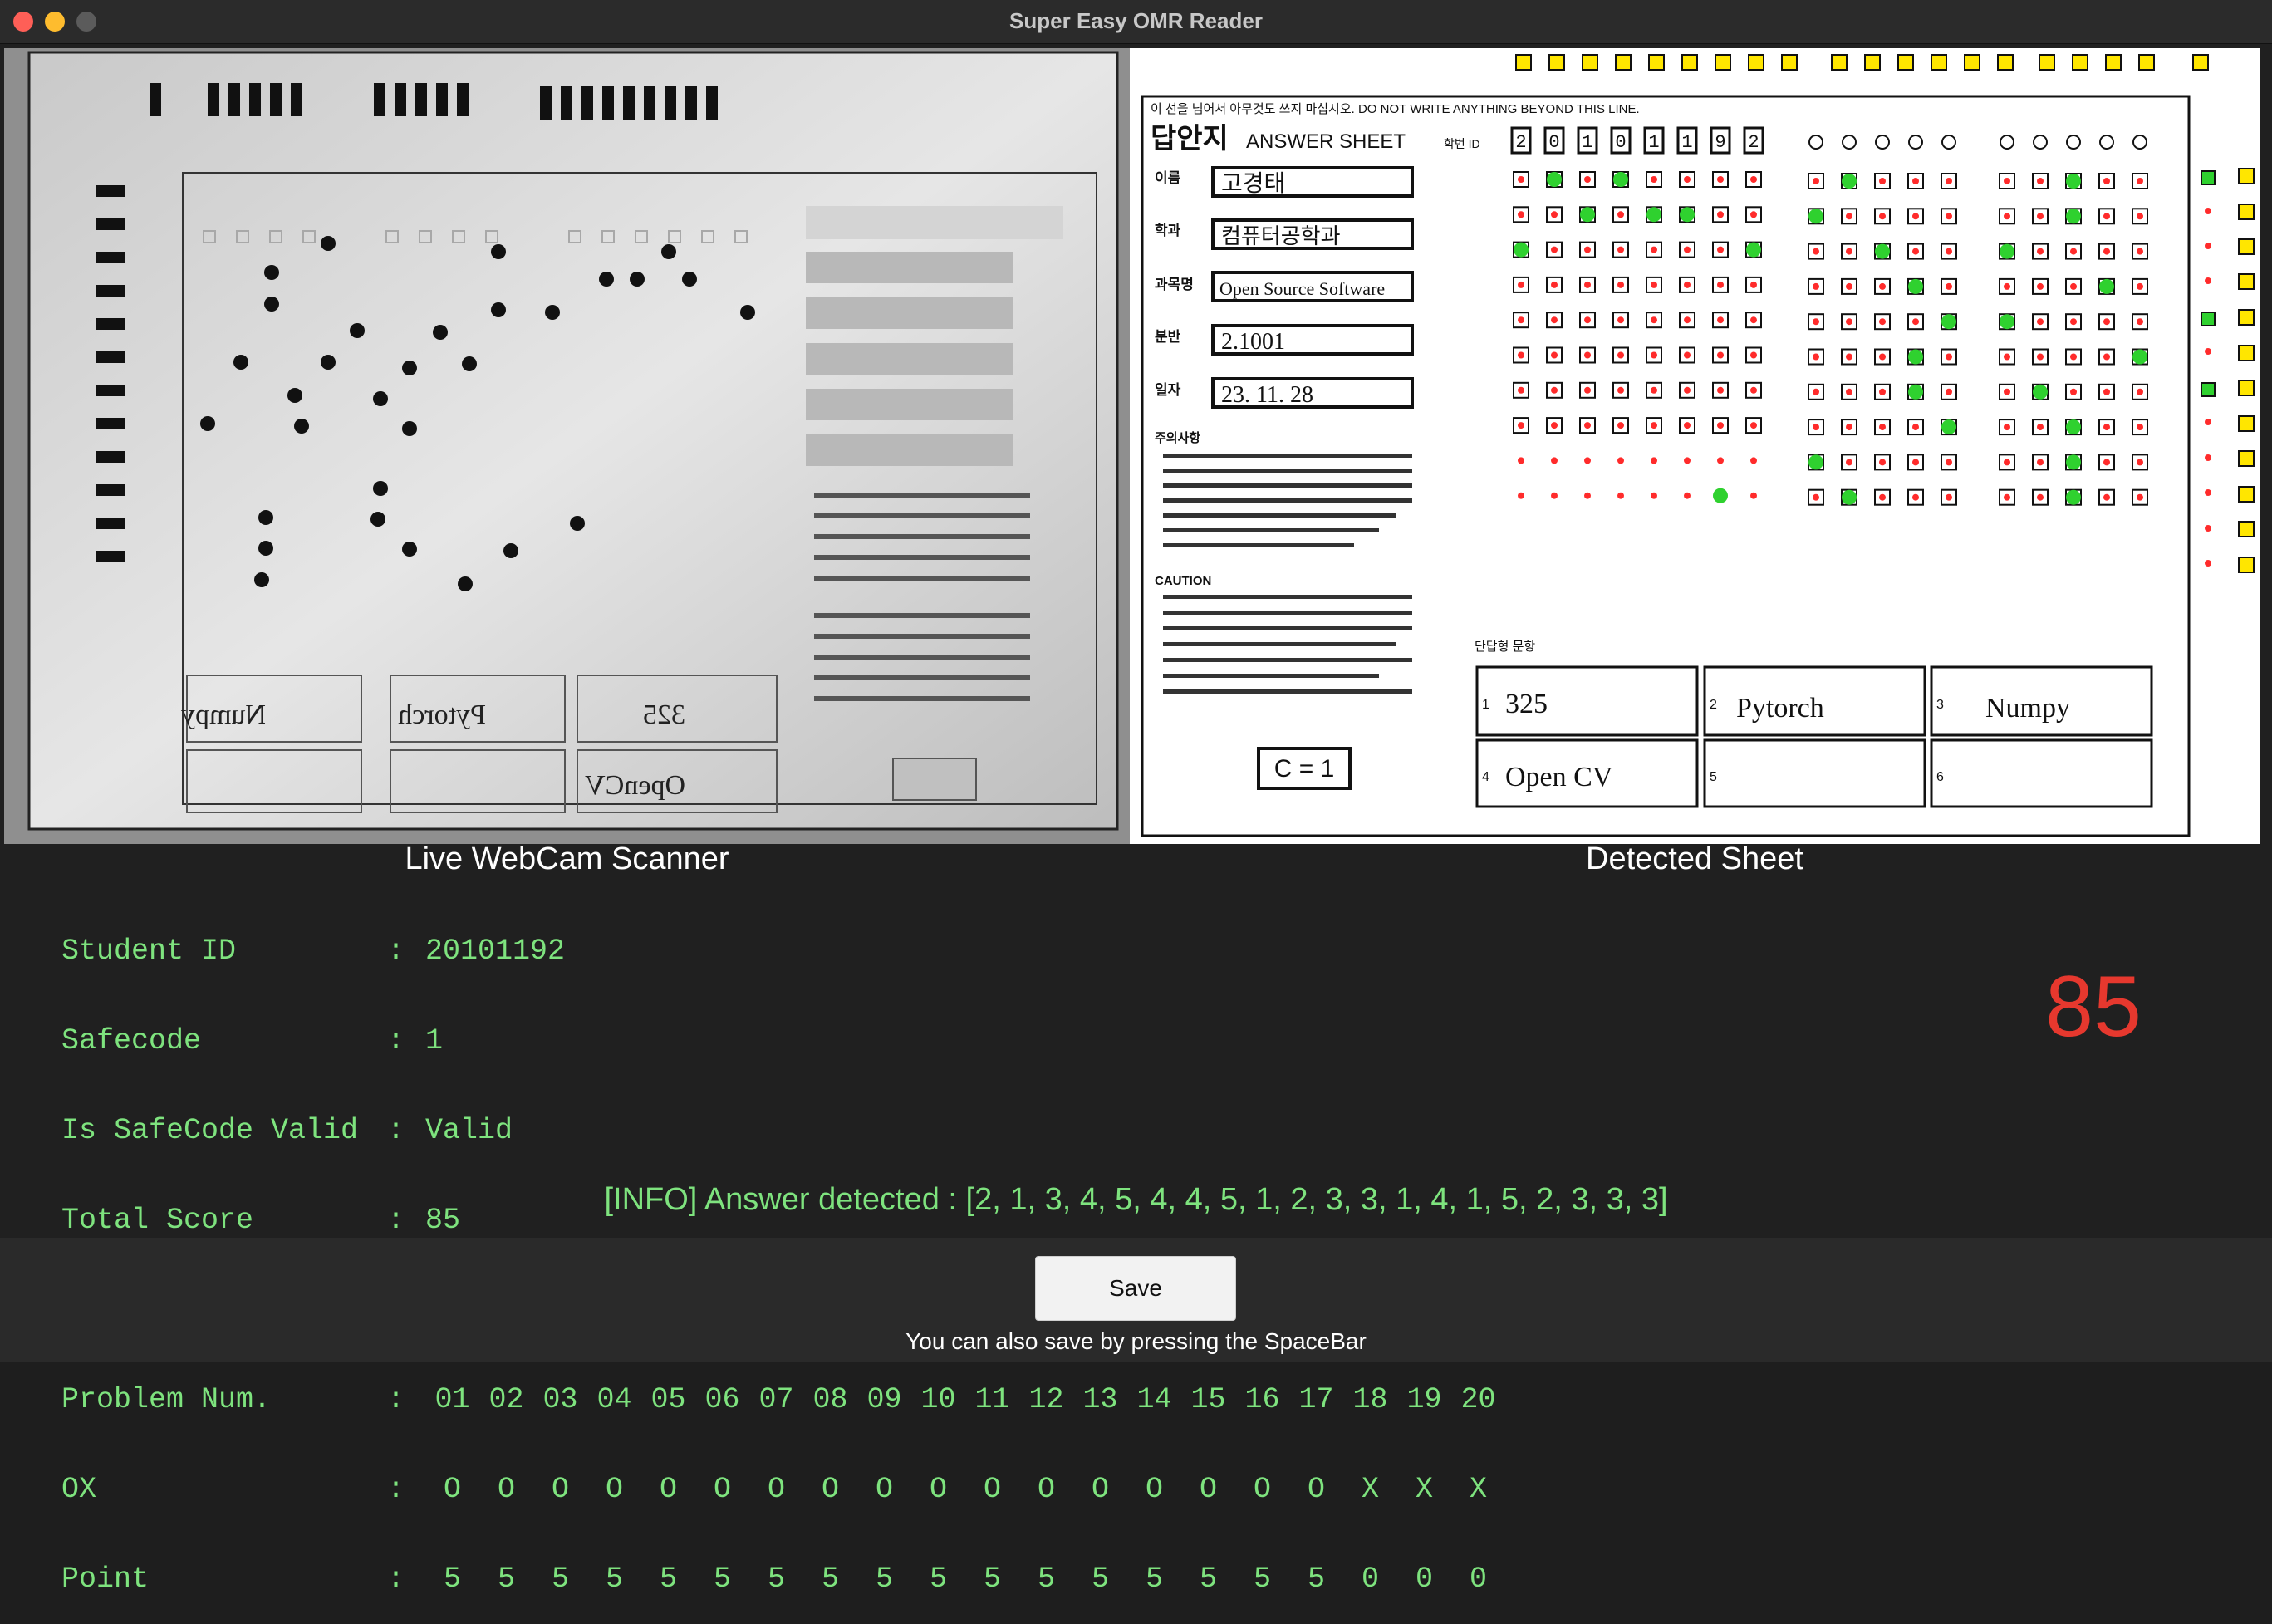  What do you see at coordinates (224, 714) in the screenshot?
I see `svg-text: Numpy` at bounding box center [224, 714].